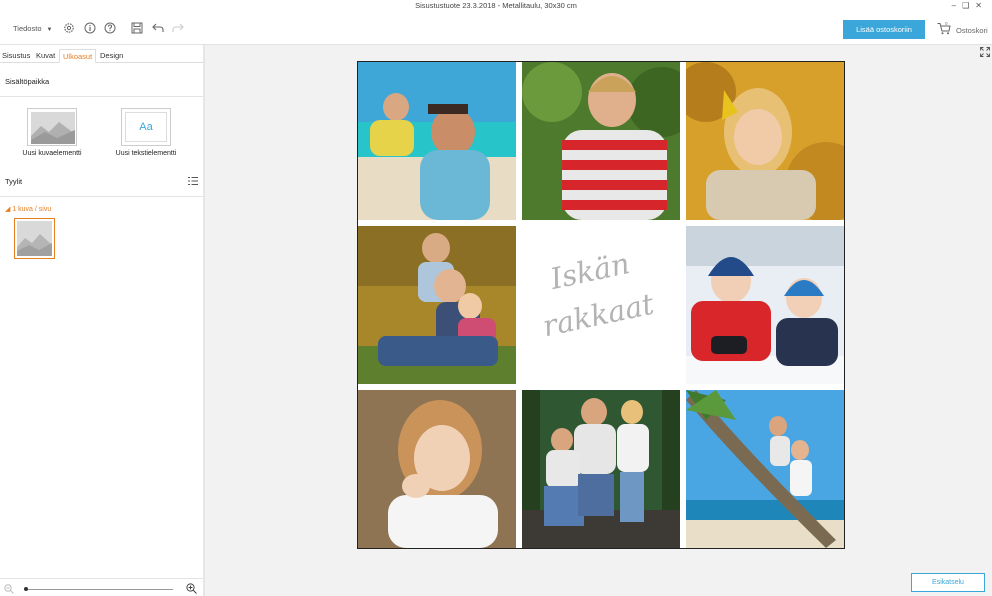  I want to click on preview-button: Esikatselu, so click(948, 582).